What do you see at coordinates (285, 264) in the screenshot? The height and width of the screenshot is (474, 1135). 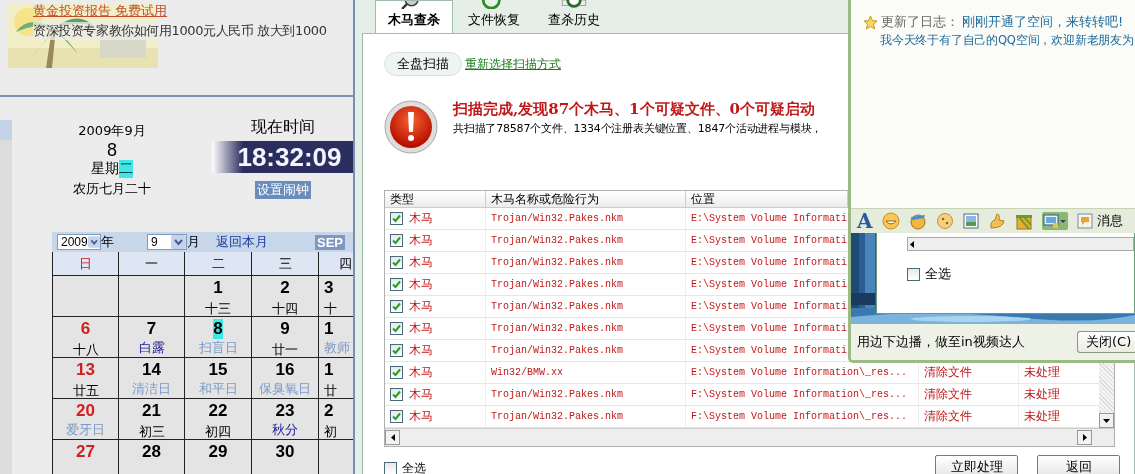 I see `weekday-header: 三` at bounding box center [285, 264].